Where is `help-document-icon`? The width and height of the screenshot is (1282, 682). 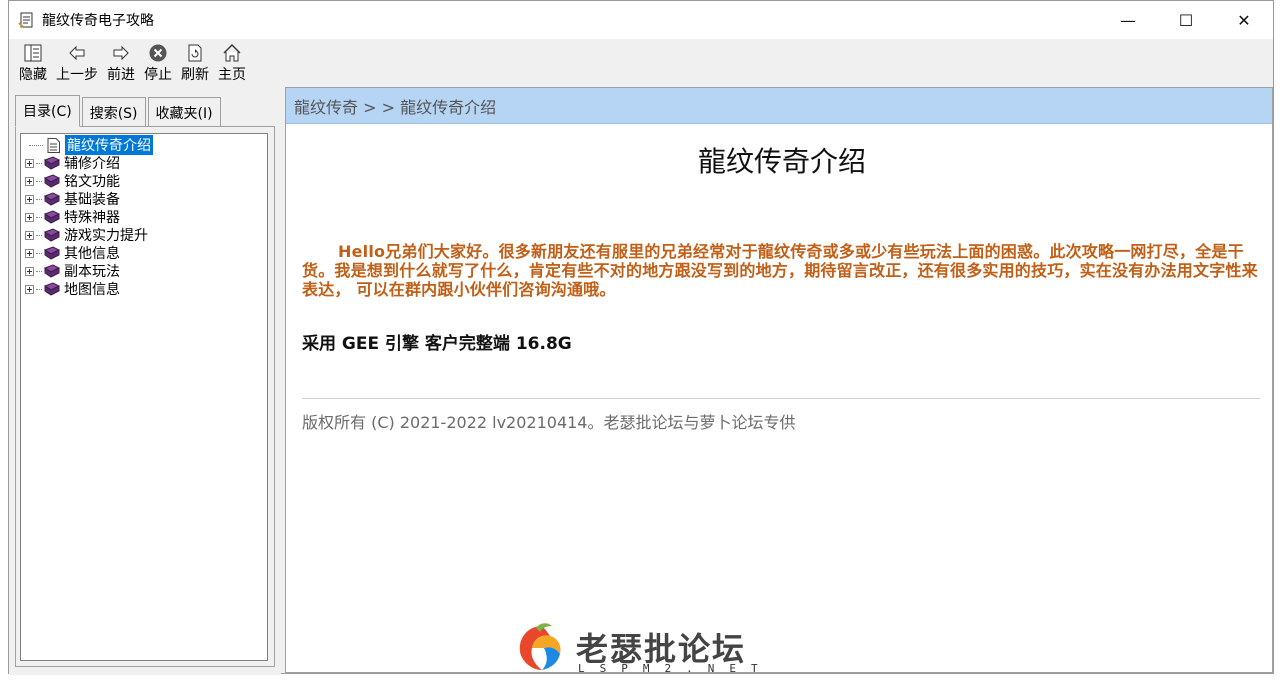
help-document-icon is located at coordinates (25, 20).